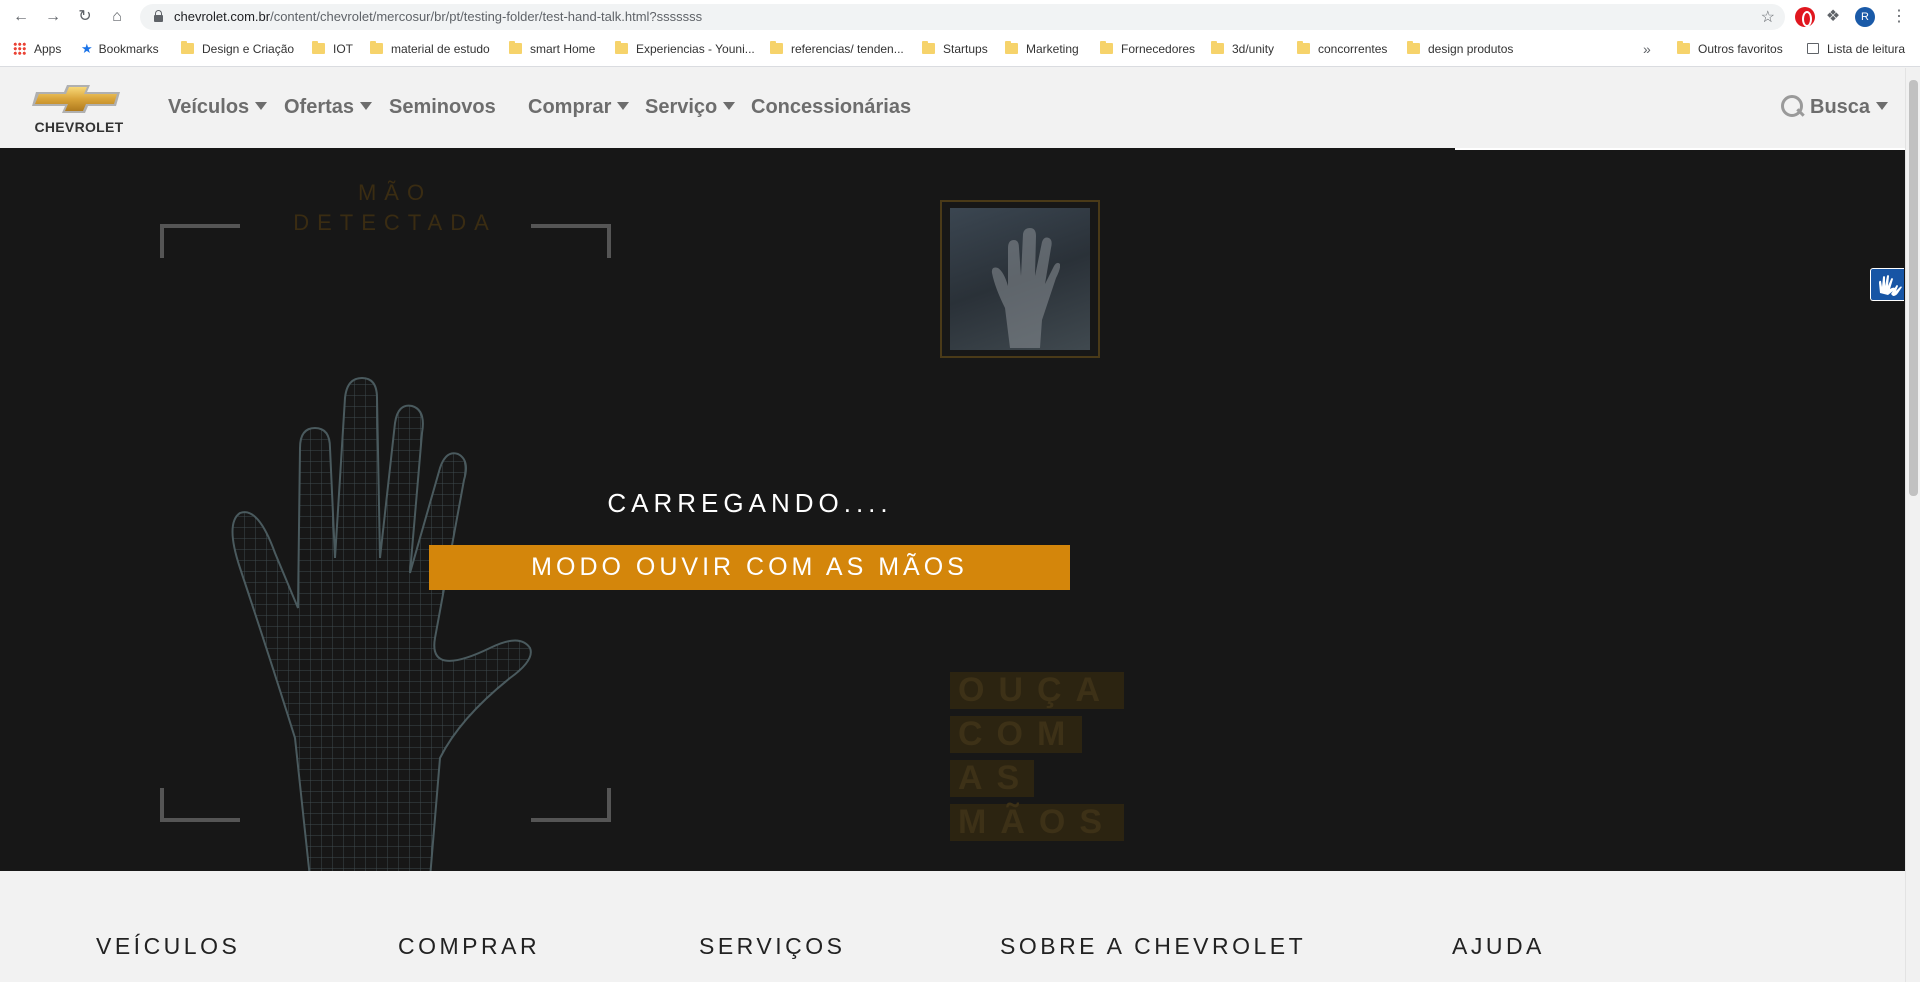 The height and width of the screenshot is (982, 1920). I want to click on opera-extension-icon, so click(1805, 17).